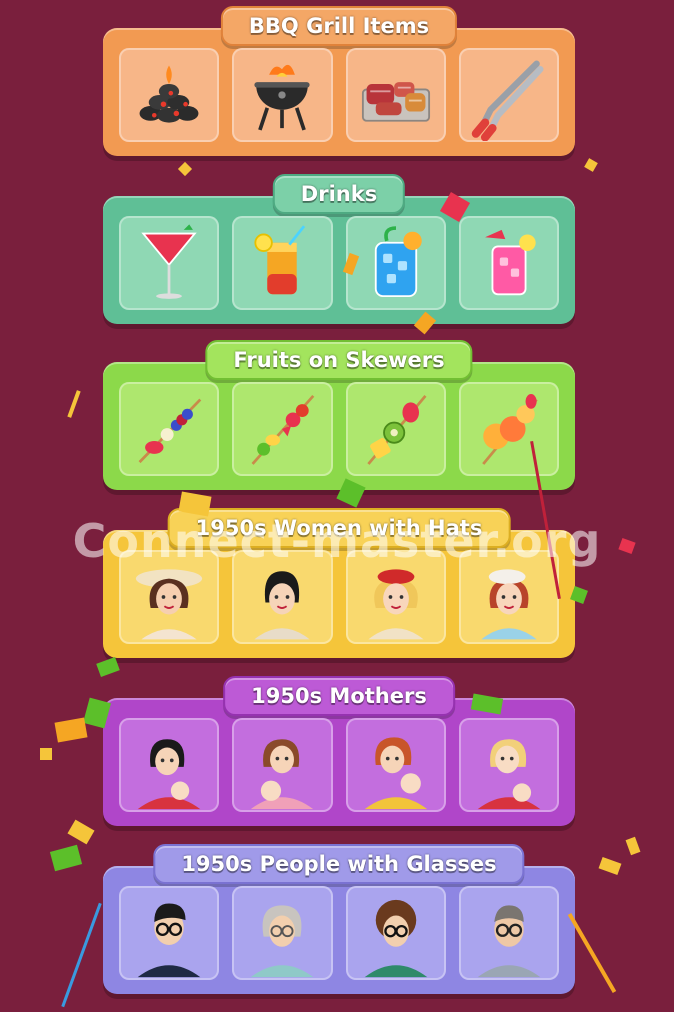 The height and width of the screenshot is (1012, 674). Describe the element at coordinates (339, 194) in the screenshot. I see `group-title: Drinks` at that location.